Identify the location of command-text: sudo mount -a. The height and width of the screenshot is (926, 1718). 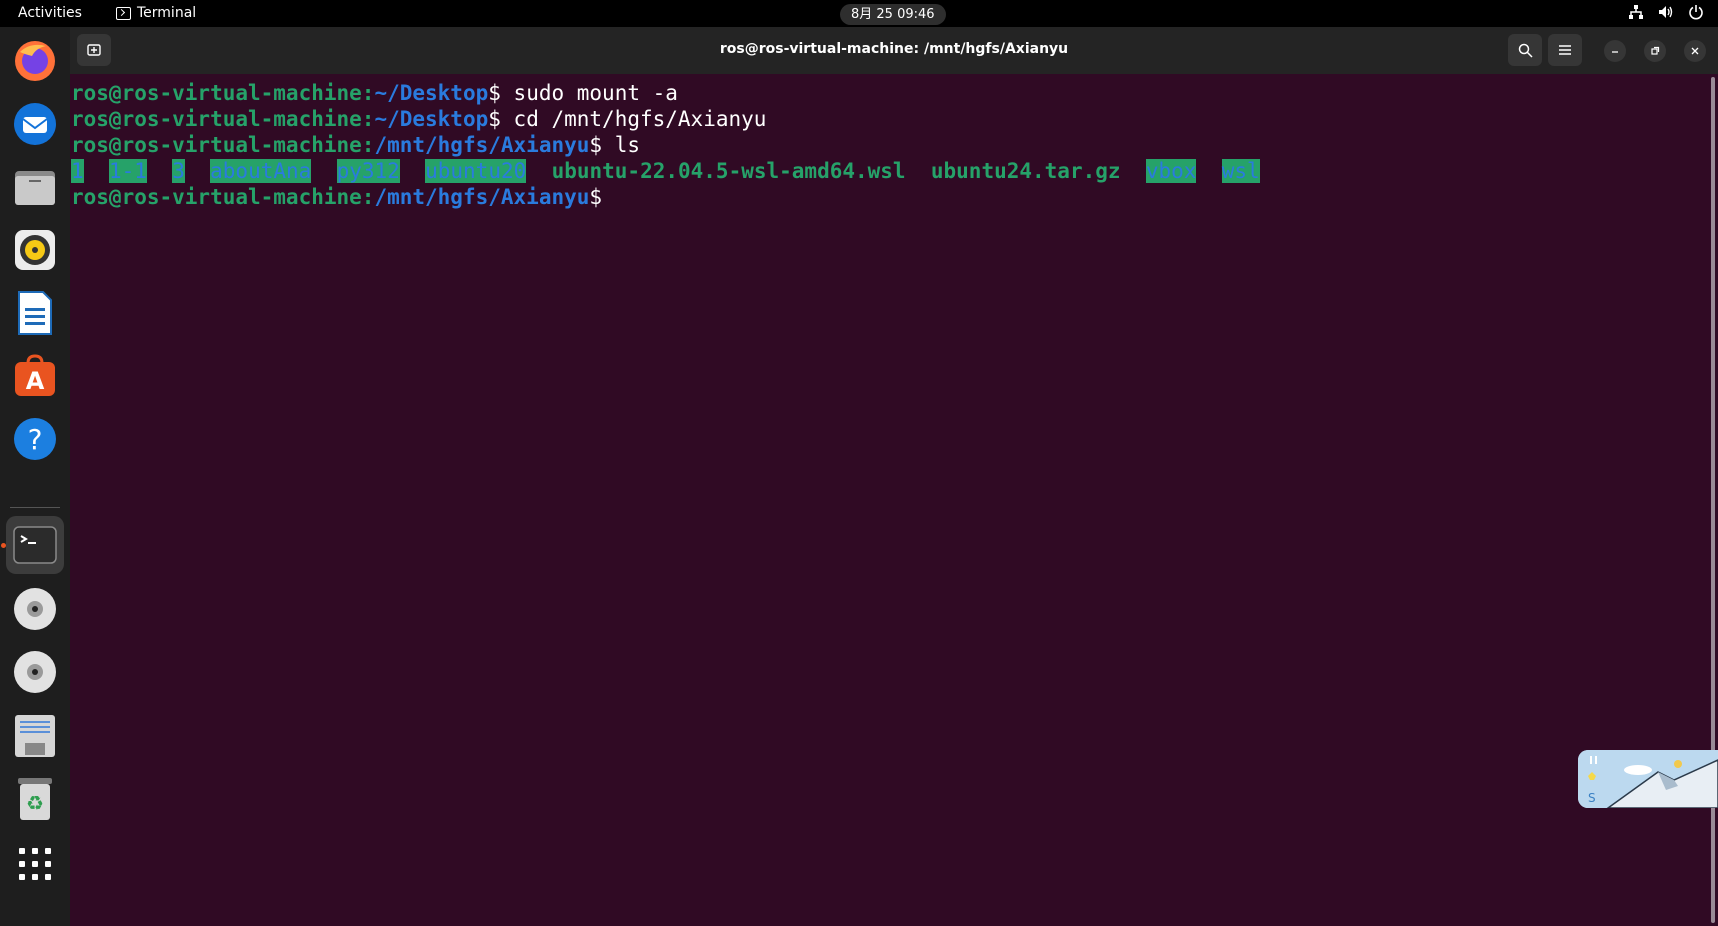
(595, 93).